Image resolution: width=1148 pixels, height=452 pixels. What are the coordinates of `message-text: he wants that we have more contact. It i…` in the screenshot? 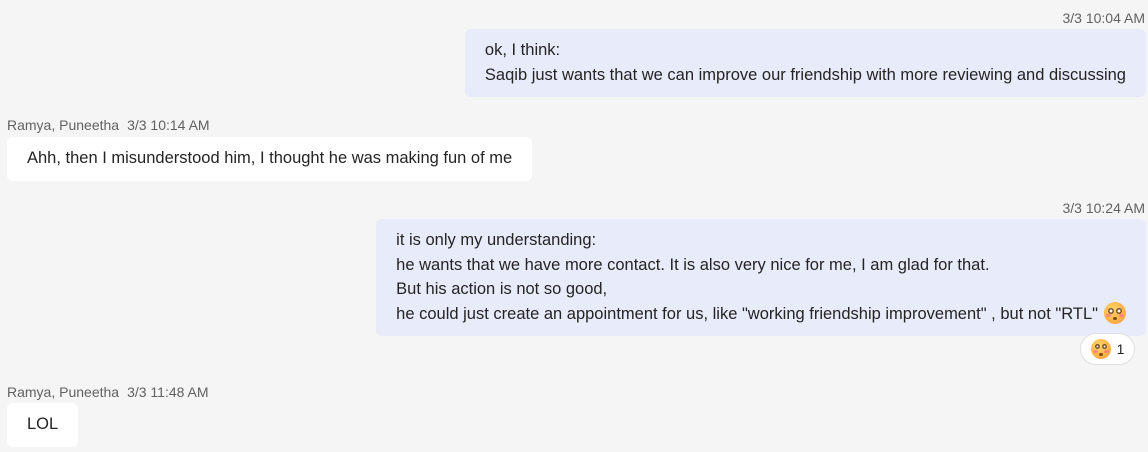 It's located at (693, 264).